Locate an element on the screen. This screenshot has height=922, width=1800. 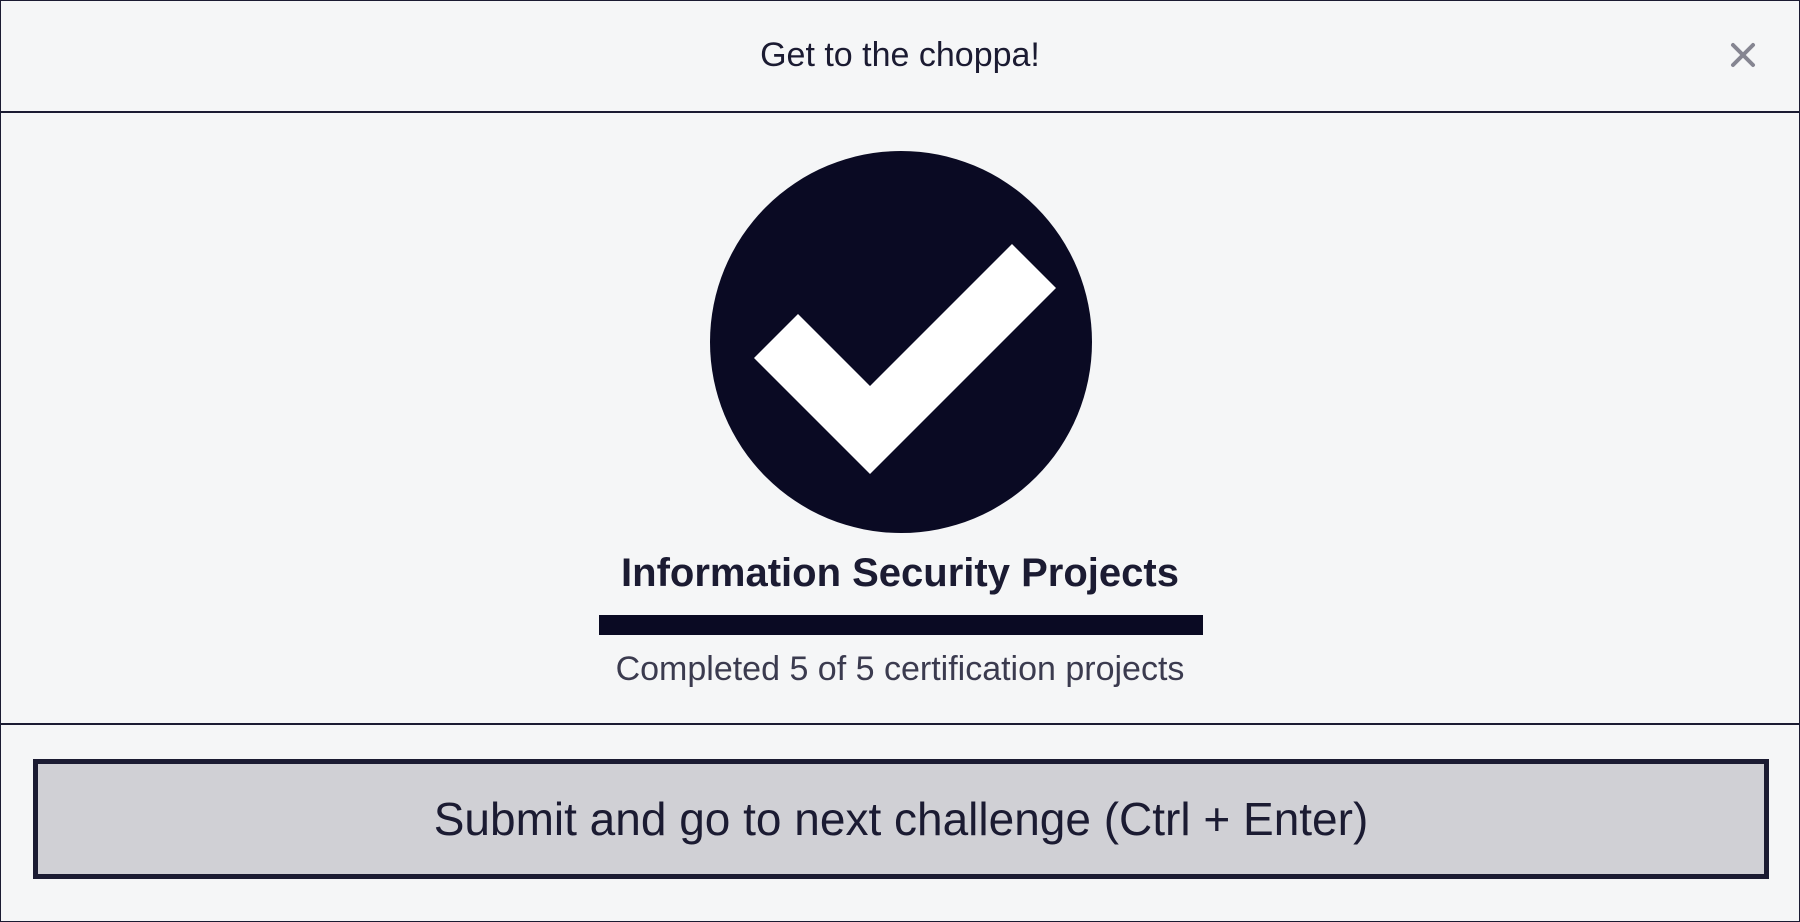
close-icon is located at coordinates (1743, 55).